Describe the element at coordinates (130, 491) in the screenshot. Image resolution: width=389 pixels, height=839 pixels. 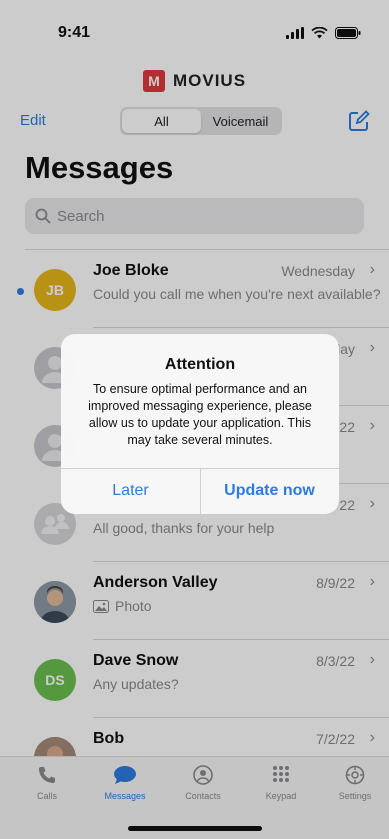
I see `later-button: Later` at that location.